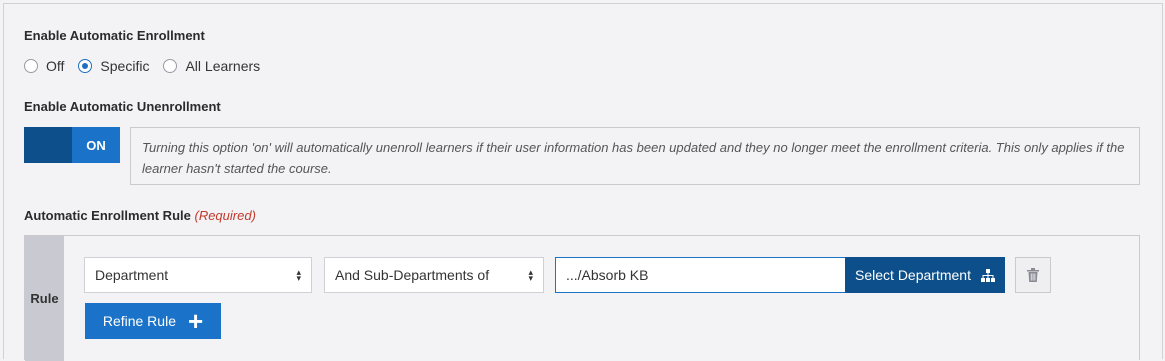  Describe the element at coordinates (85, 66) in the screenshot. I see `radio-specific-circle` at that location.